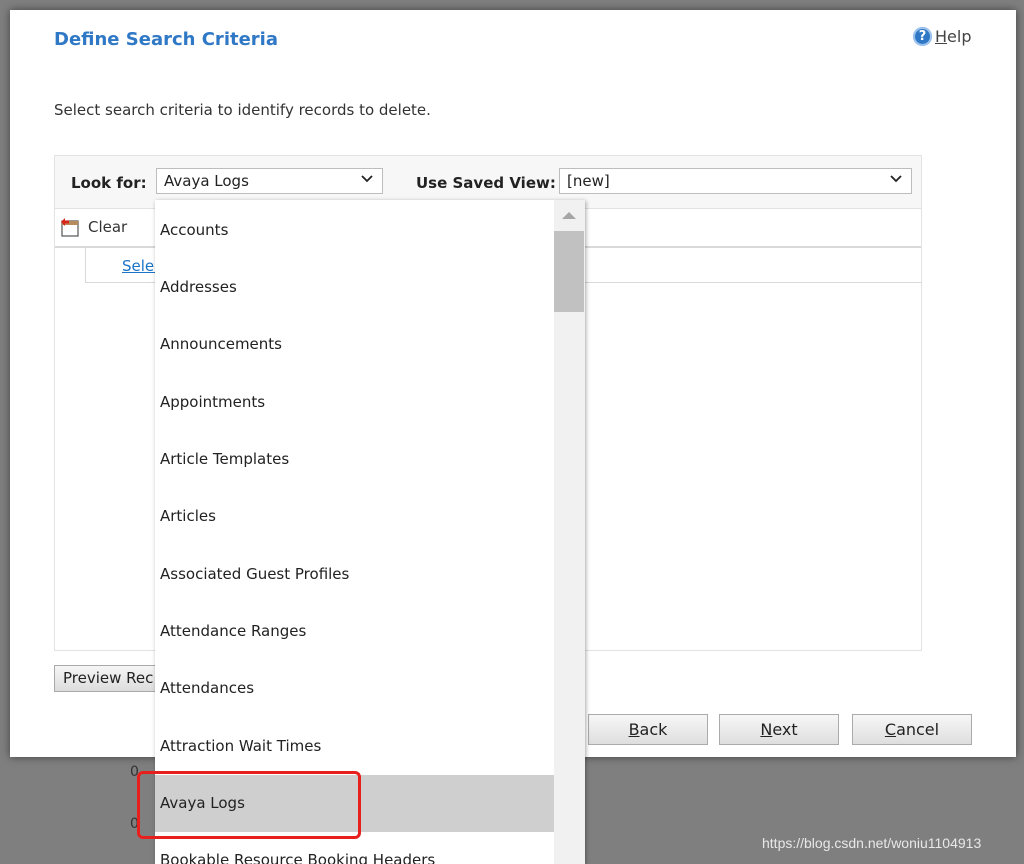 The image size is (1024, 864). What do you see at coordinates (912, 729) in the screenshot?
I see `cancel-button: Cancel` at bounding box center [912, 729].